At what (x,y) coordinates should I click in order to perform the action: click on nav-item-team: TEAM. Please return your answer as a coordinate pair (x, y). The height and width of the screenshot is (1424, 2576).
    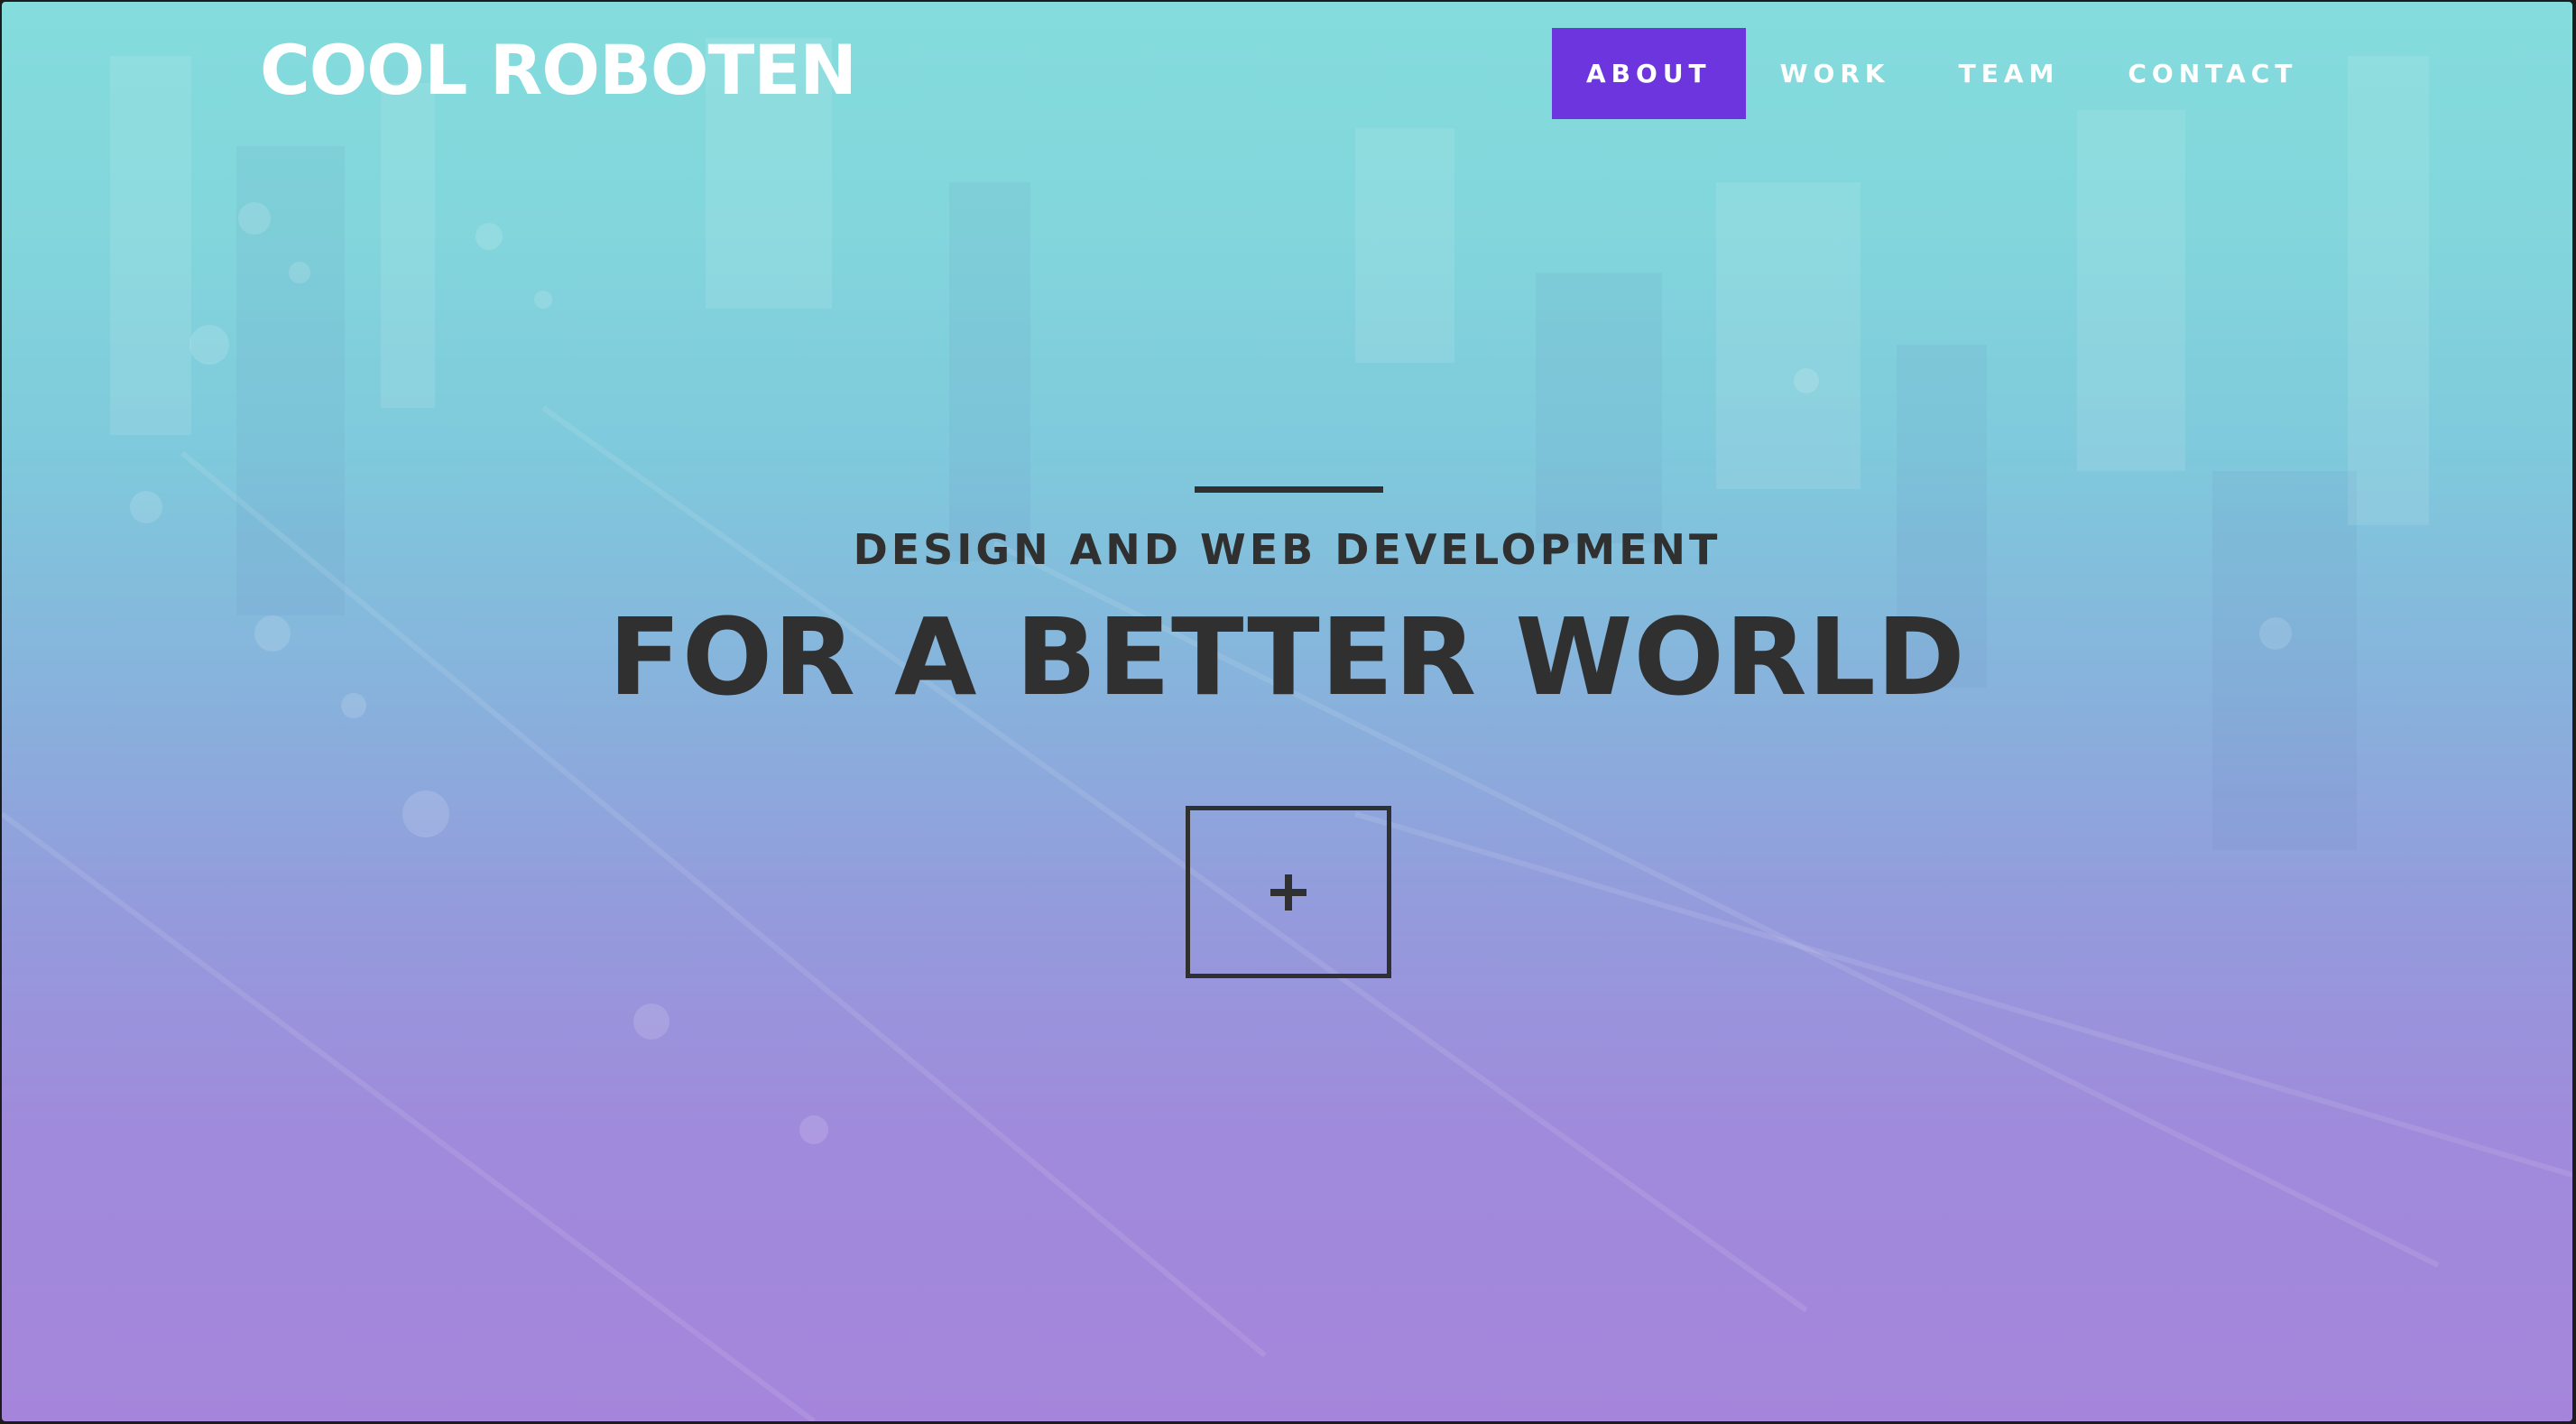
    Looking at the image, I should click on (2010, 73).